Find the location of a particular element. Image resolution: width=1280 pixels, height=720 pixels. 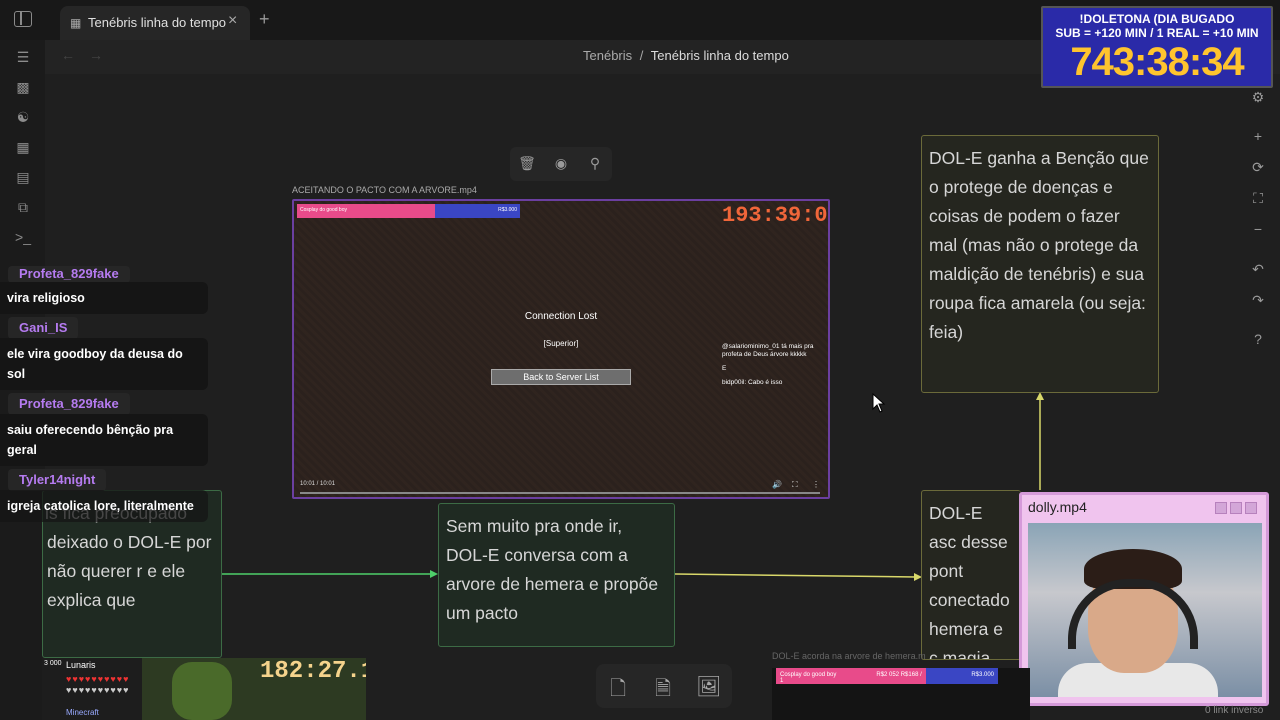

video-chat-line: E is located at coordinates (724, 368).